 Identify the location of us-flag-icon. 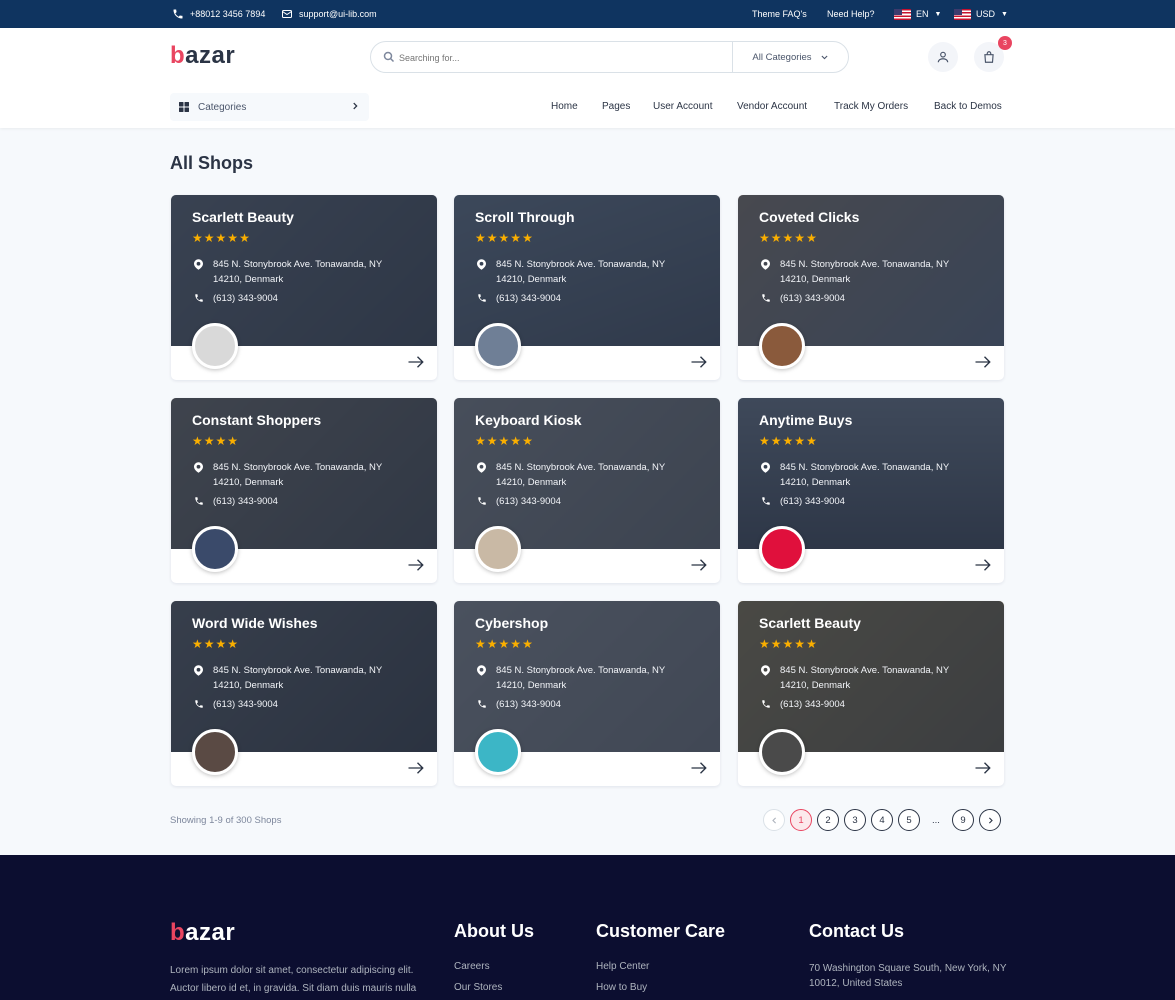
(902, 14).